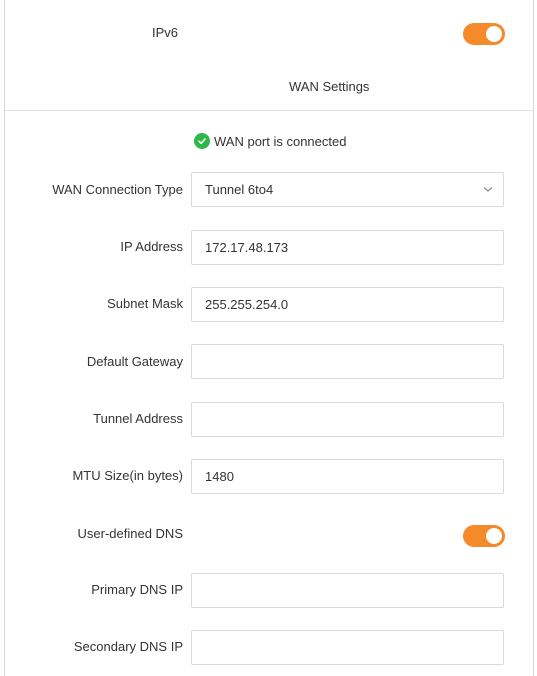 Image resolution: width=537 pixels, height=676 pixels. What do you see at coordinates (329, 86) in the screenshot?
I see `section-title: WAN Settings` at bounding box center [329, 86].